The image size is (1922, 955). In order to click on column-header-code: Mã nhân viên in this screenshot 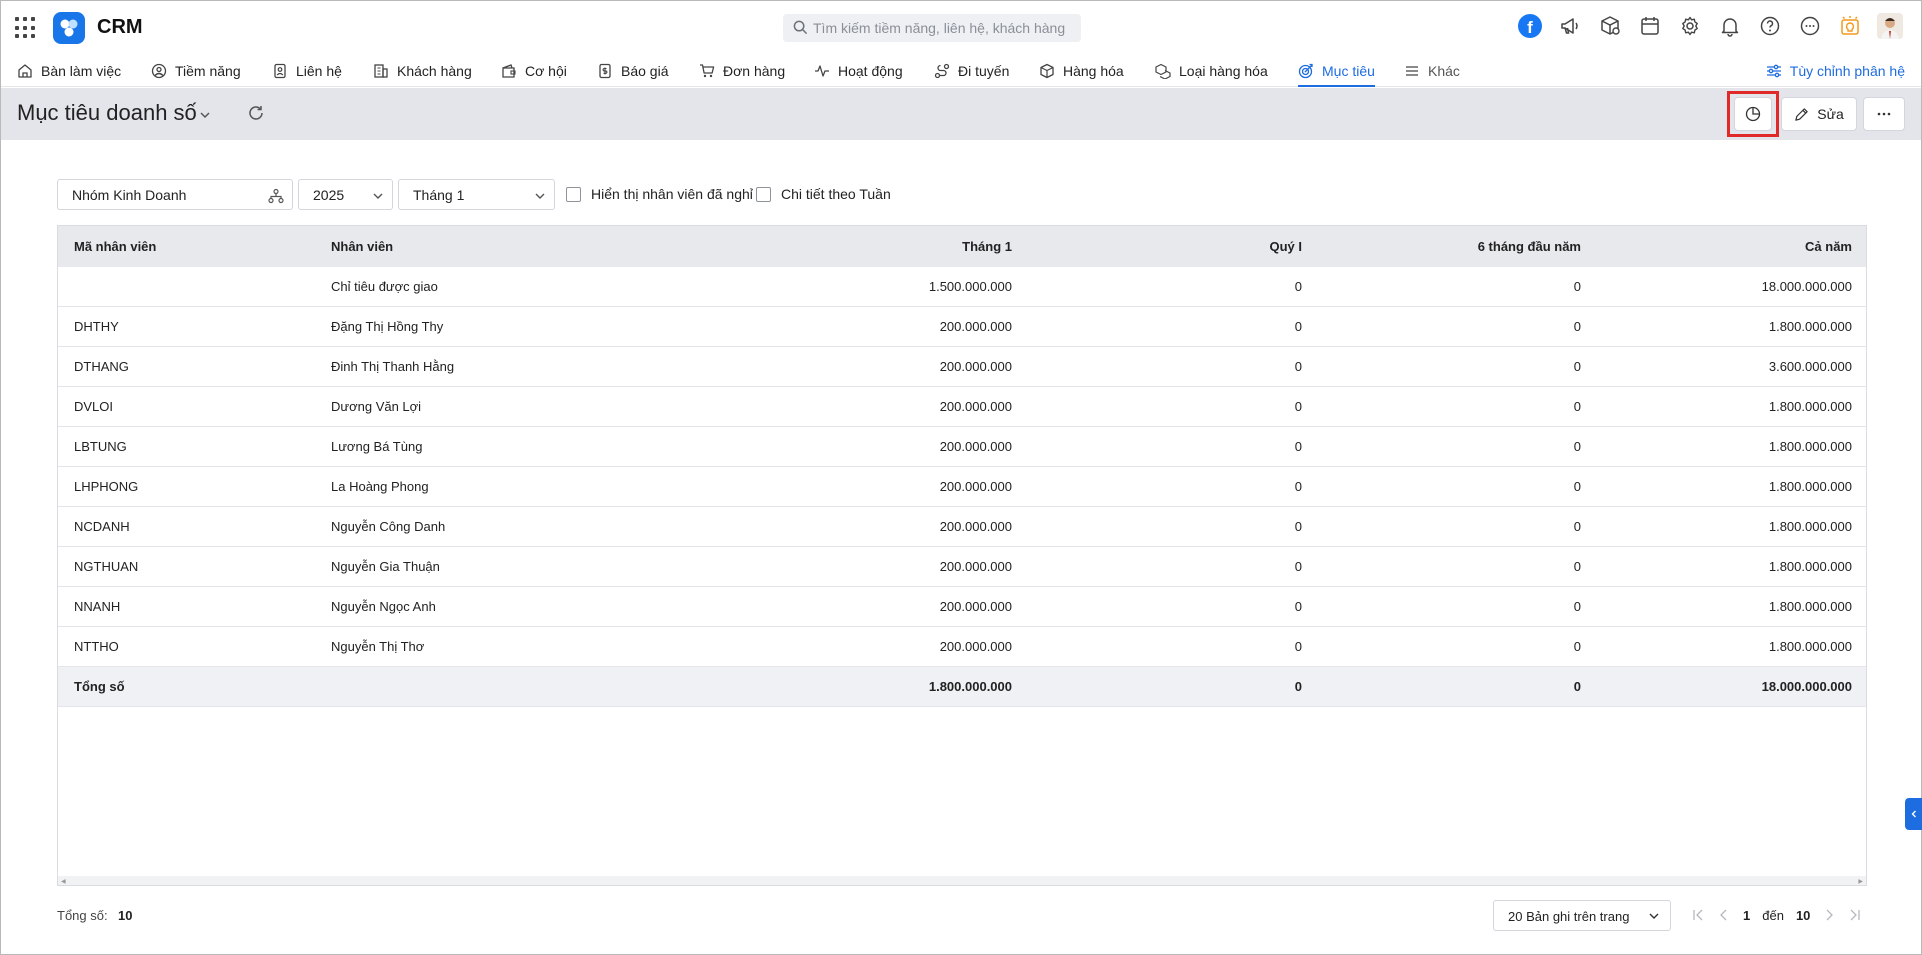, I will do `click(115, 246)`.